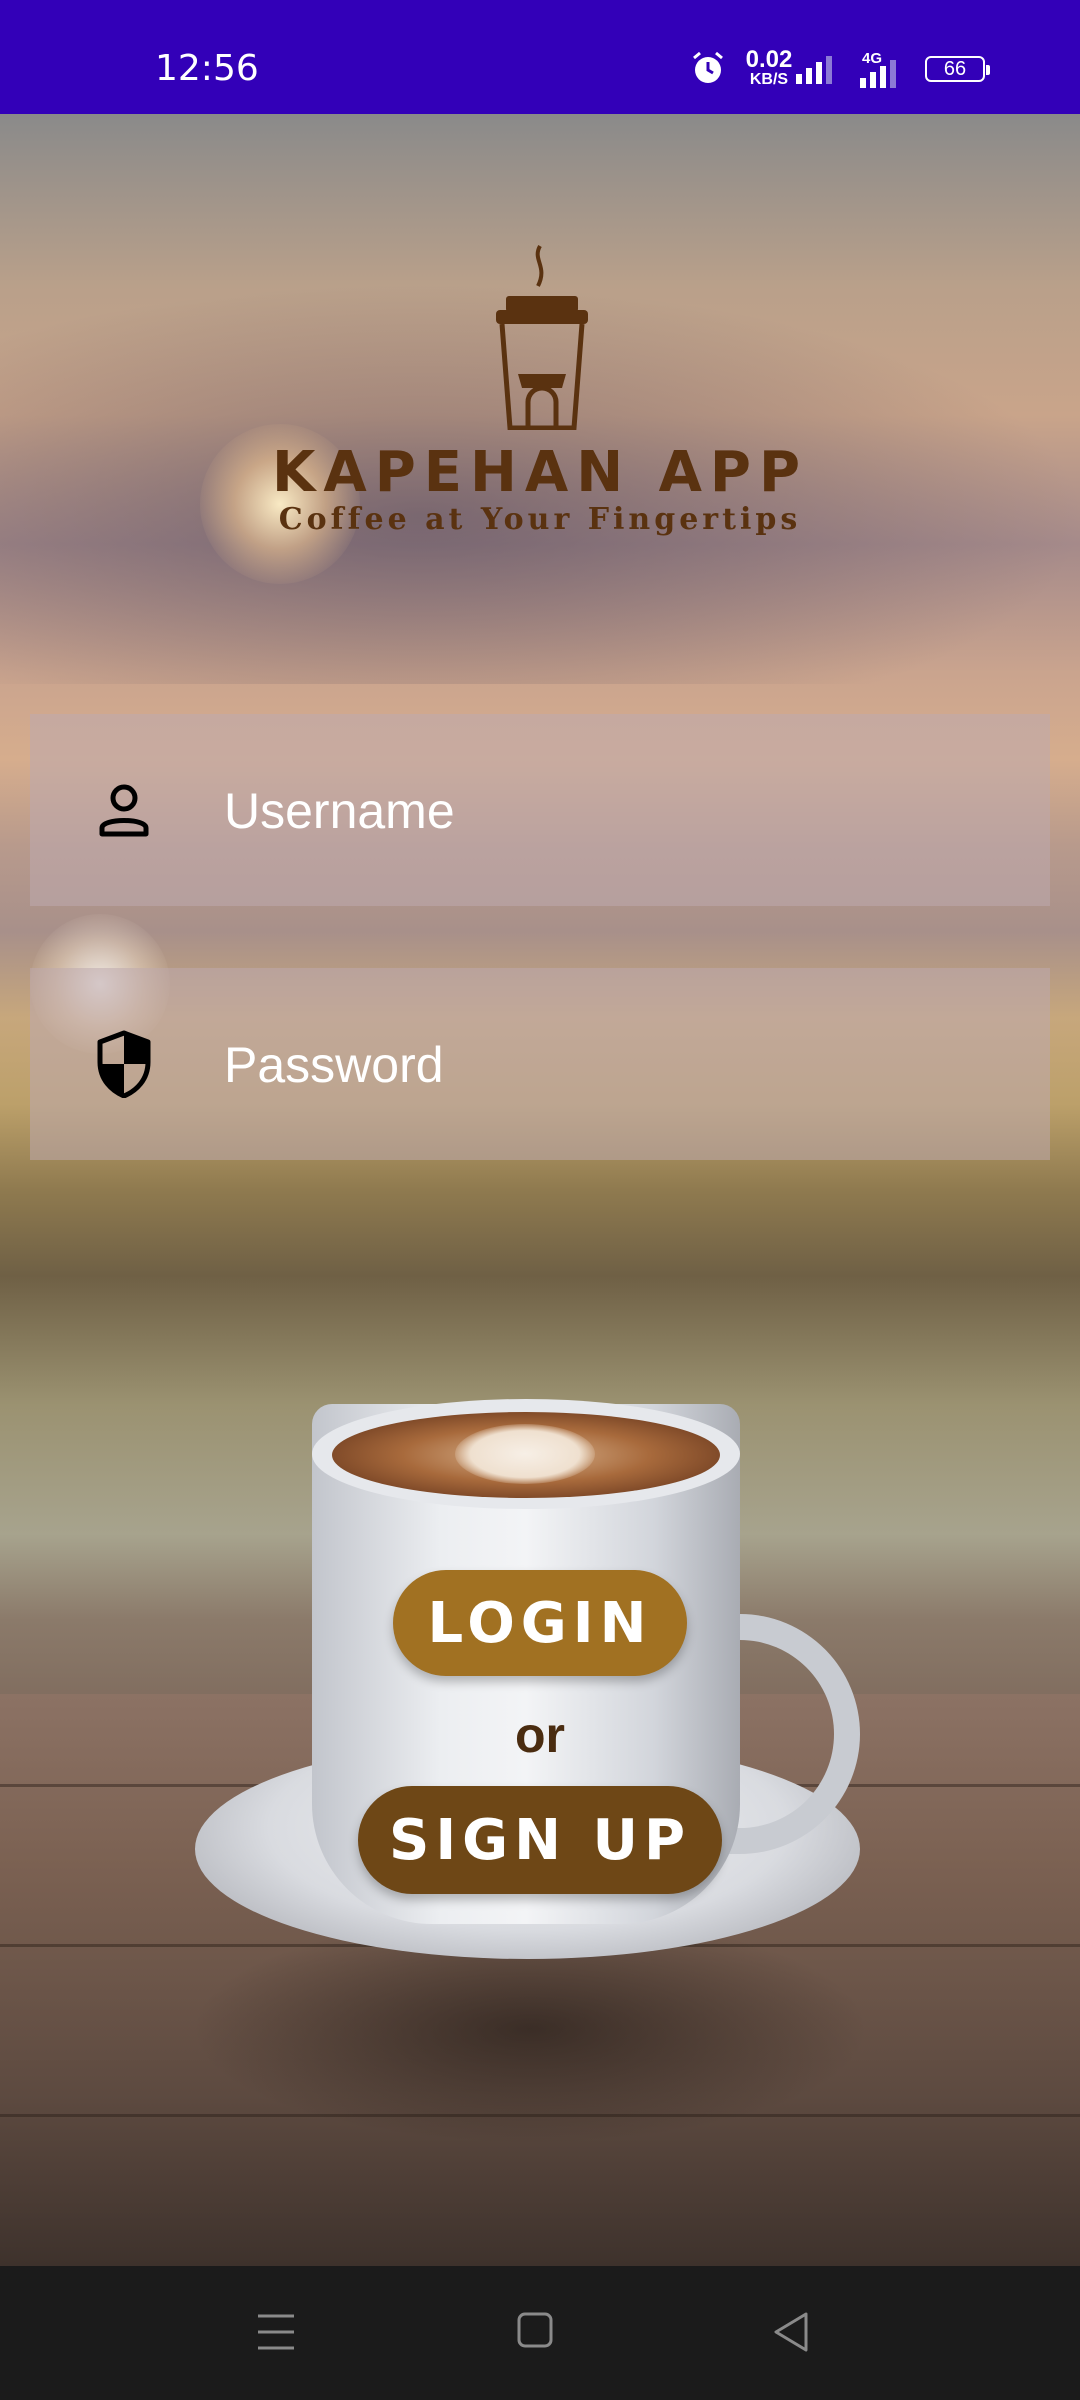 This screenshot has height=2400, width=1080. Describe the element at coordinates (207, 68) in the screenshot. I see `status-time: 12:56` at that location.